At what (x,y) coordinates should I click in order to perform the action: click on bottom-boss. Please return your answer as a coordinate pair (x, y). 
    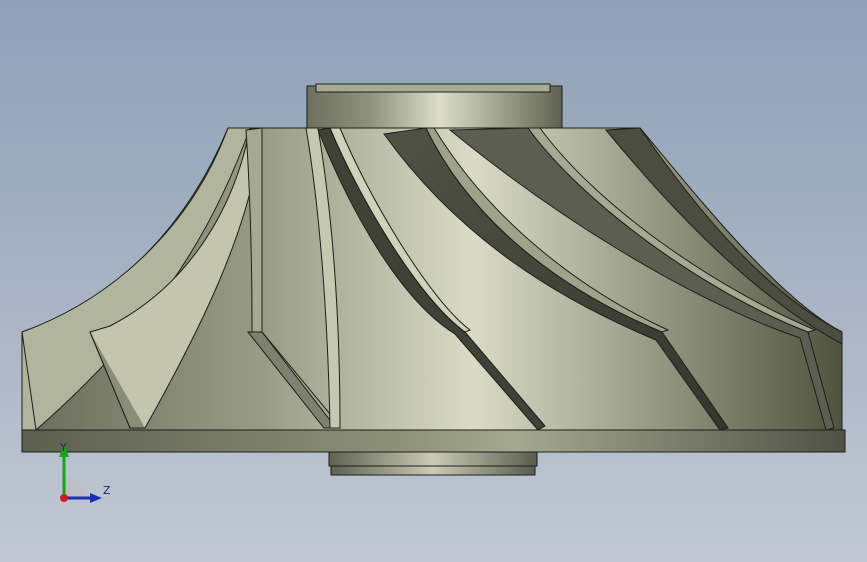
    Looking at the image, I should click on (433, 463).